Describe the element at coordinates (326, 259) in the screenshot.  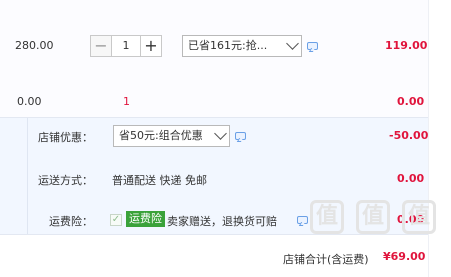
I see `shop-total-label: 店铺合计(含运费)` at that location.